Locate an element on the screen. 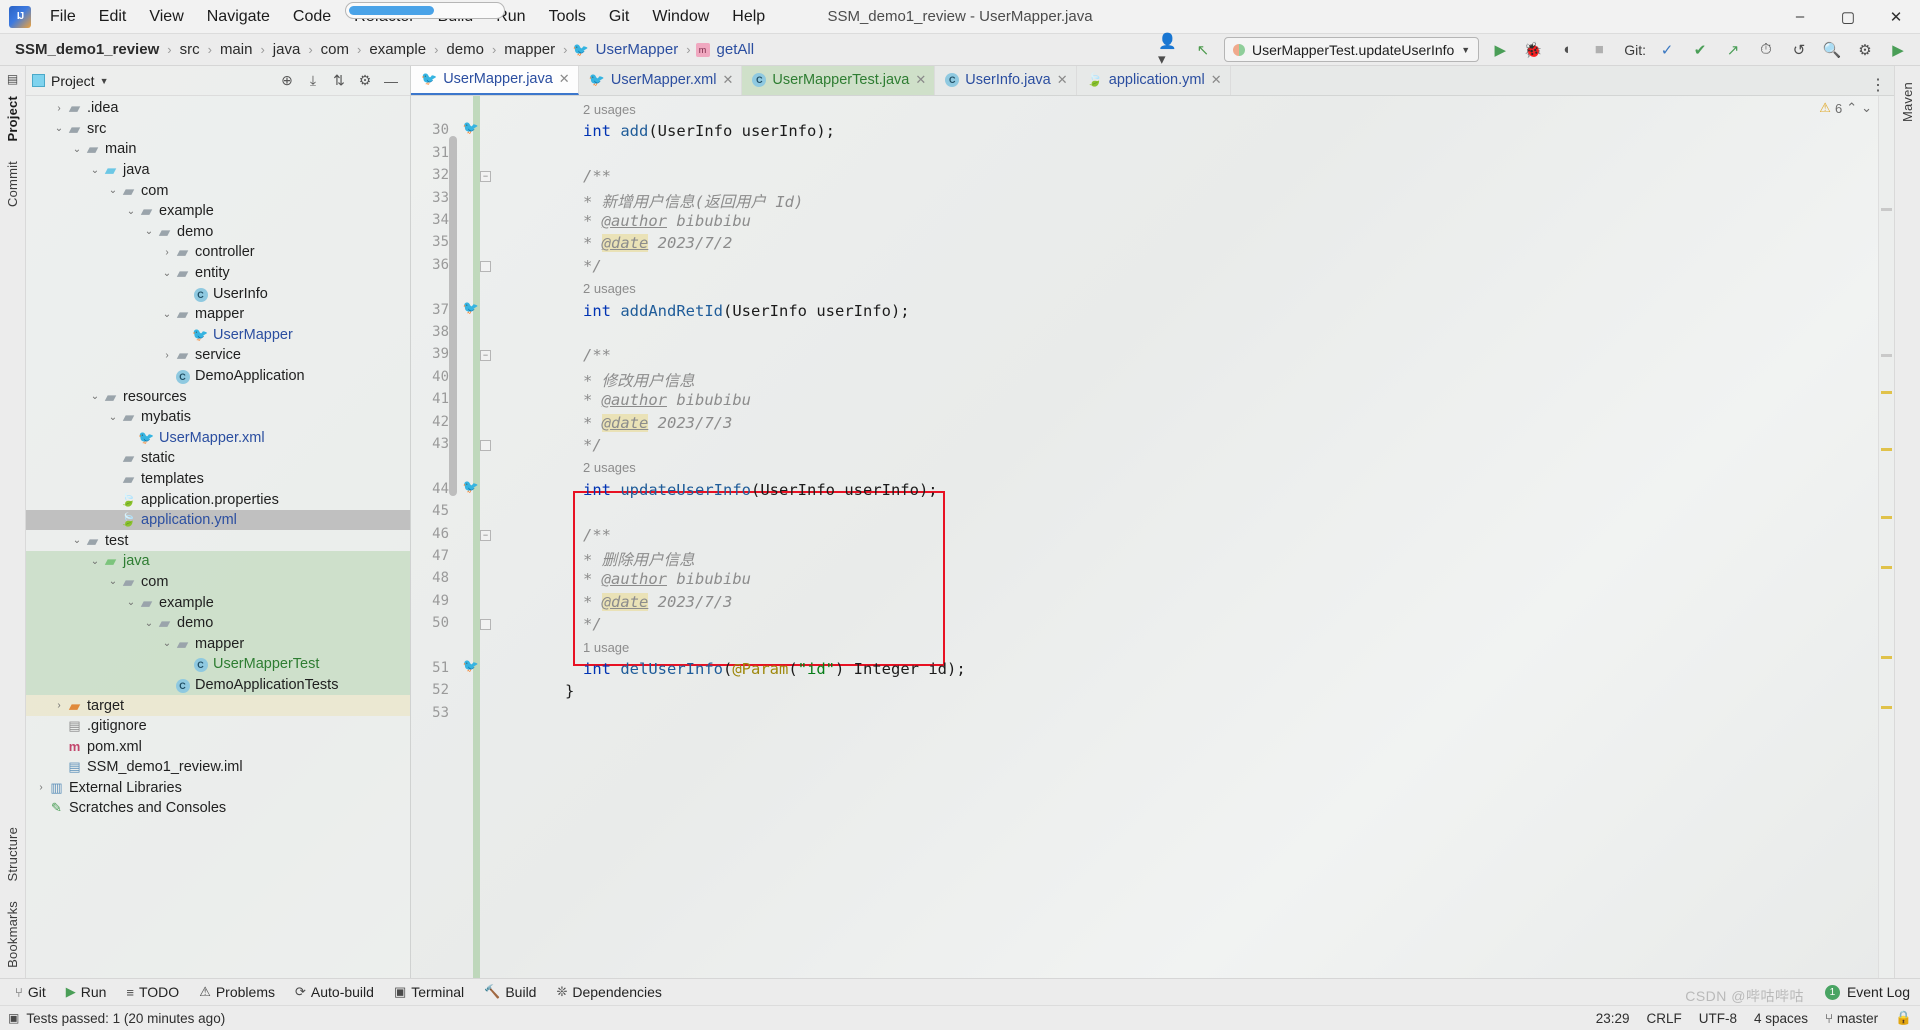 Image resolution: width=1920 pixels, height=1030 pixels. menu-file: File is located at coordinates (63, 17).